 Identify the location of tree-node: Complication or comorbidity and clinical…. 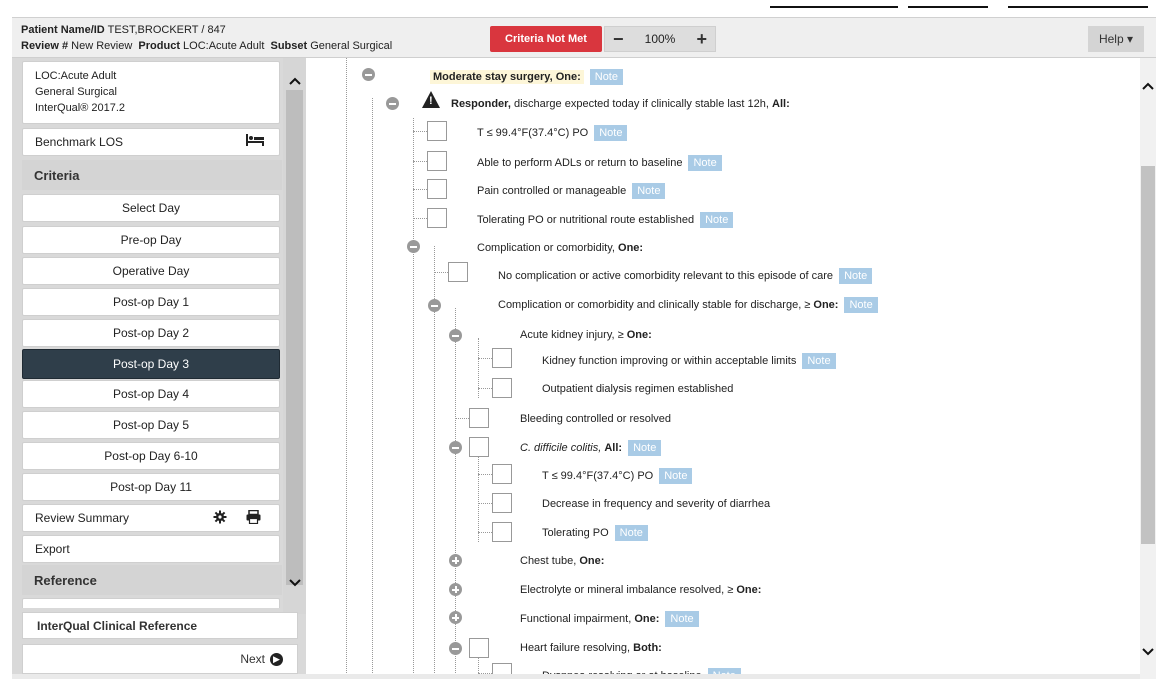
(688, 305).